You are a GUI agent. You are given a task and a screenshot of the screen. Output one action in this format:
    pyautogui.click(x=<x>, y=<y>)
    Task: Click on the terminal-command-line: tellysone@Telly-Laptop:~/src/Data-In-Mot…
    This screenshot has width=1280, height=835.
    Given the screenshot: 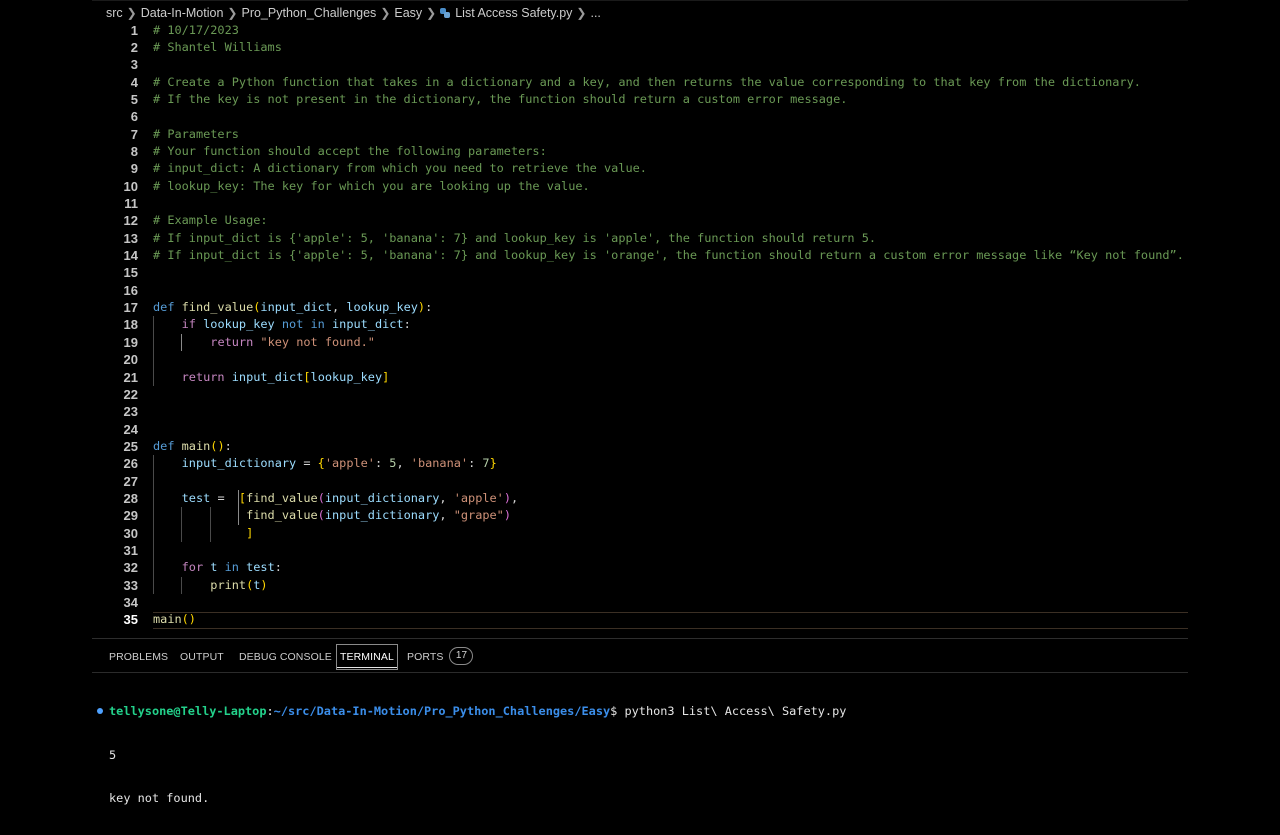 What is the action you would take?
    pyautogui.click(x=642, y=711)
    